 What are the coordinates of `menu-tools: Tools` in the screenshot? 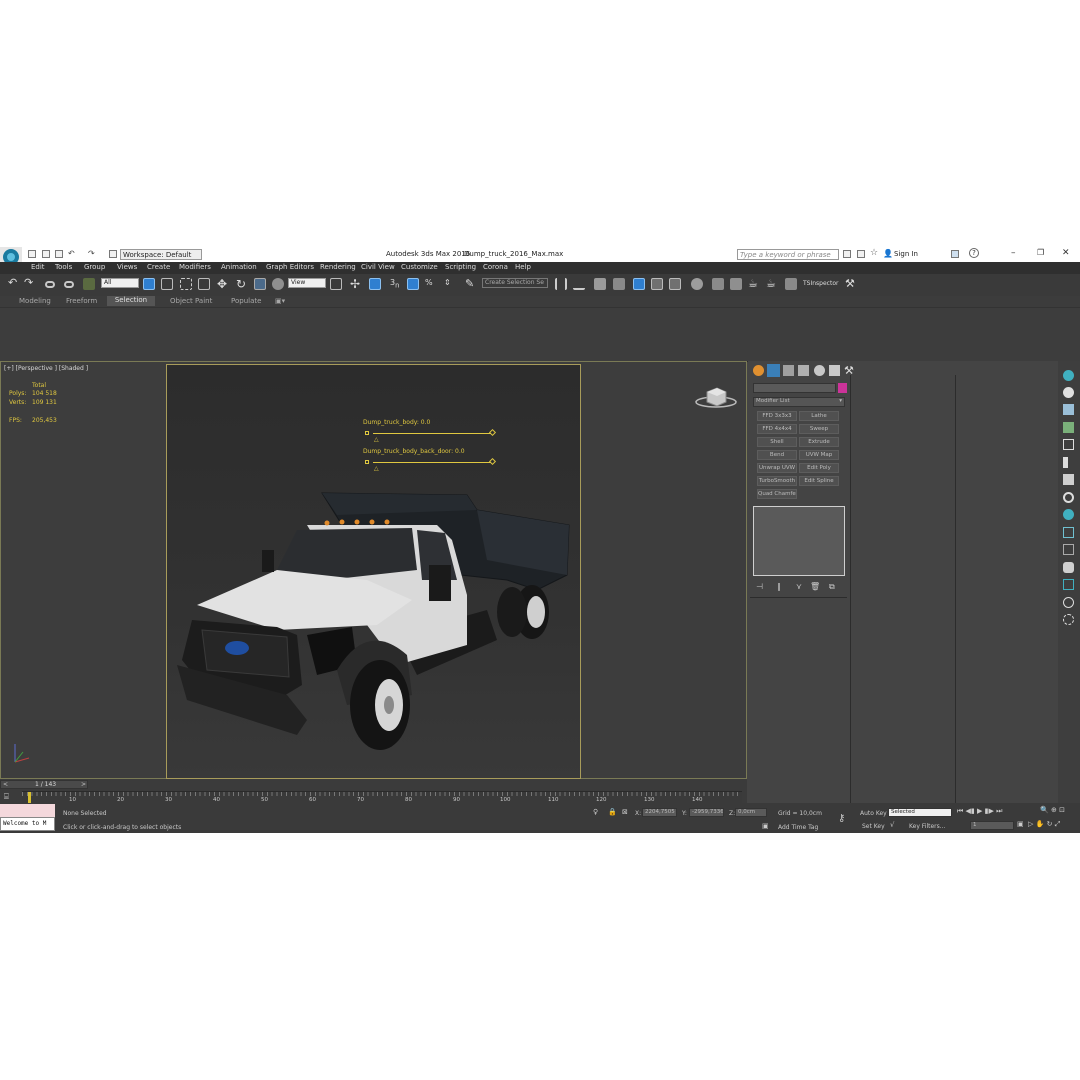 It's located at (63, 267).